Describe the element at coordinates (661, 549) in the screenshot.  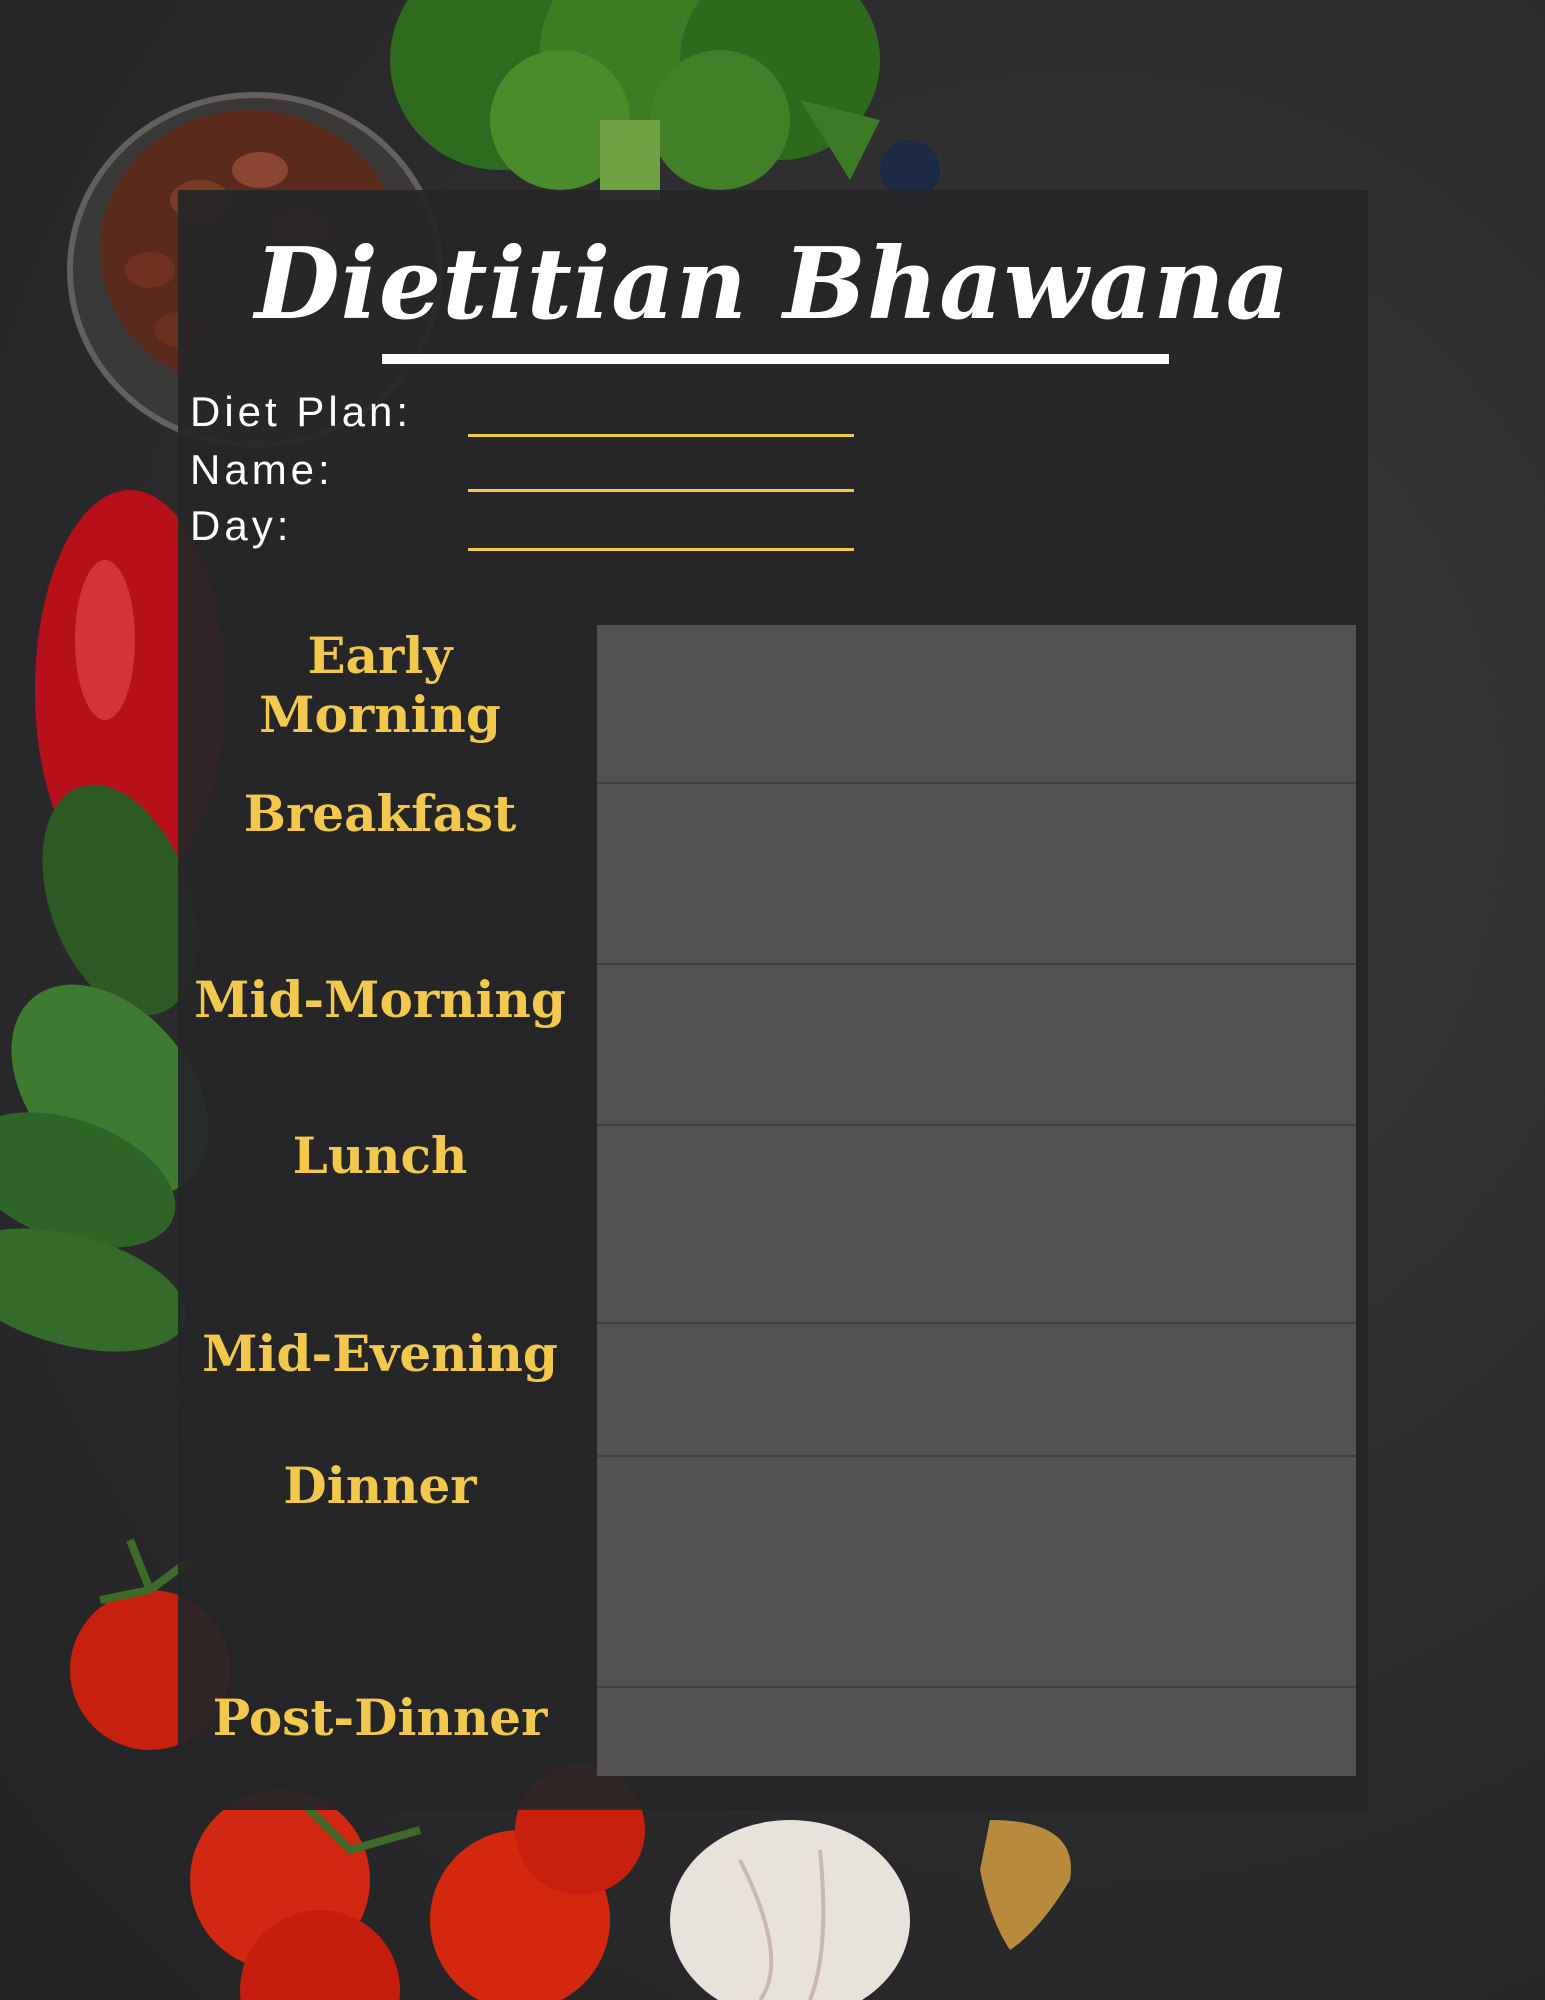
I see `day-field` at that location.